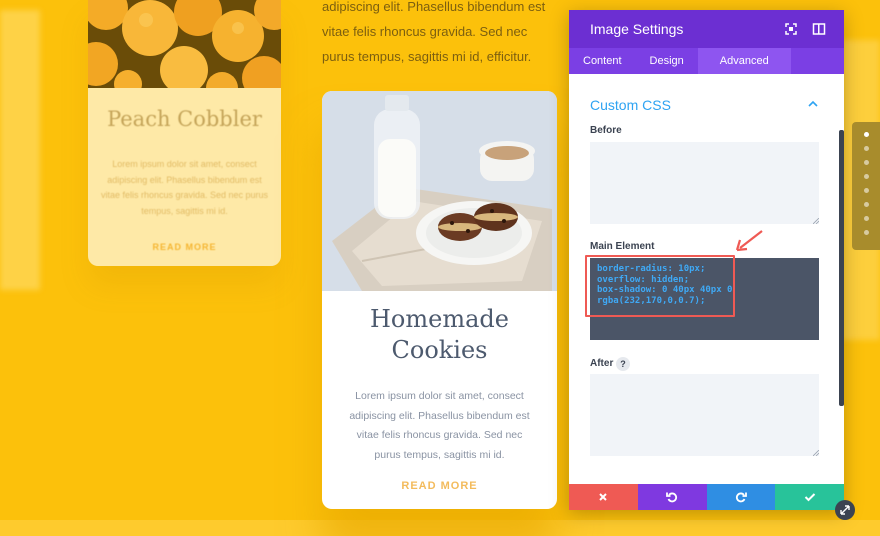 Image resolution: width=880 pixels, height=536 pixels. Describe the element at coordinates (813, 104) in the screenshot. I see `chevron-up-icon` at that location.